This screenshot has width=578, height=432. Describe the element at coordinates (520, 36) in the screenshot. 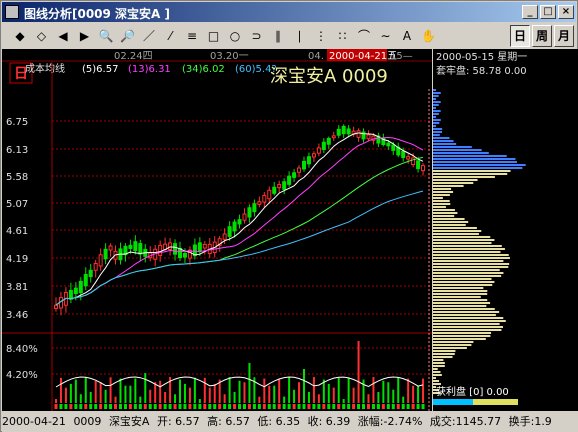

I see `period-button-0: 日` at that location.